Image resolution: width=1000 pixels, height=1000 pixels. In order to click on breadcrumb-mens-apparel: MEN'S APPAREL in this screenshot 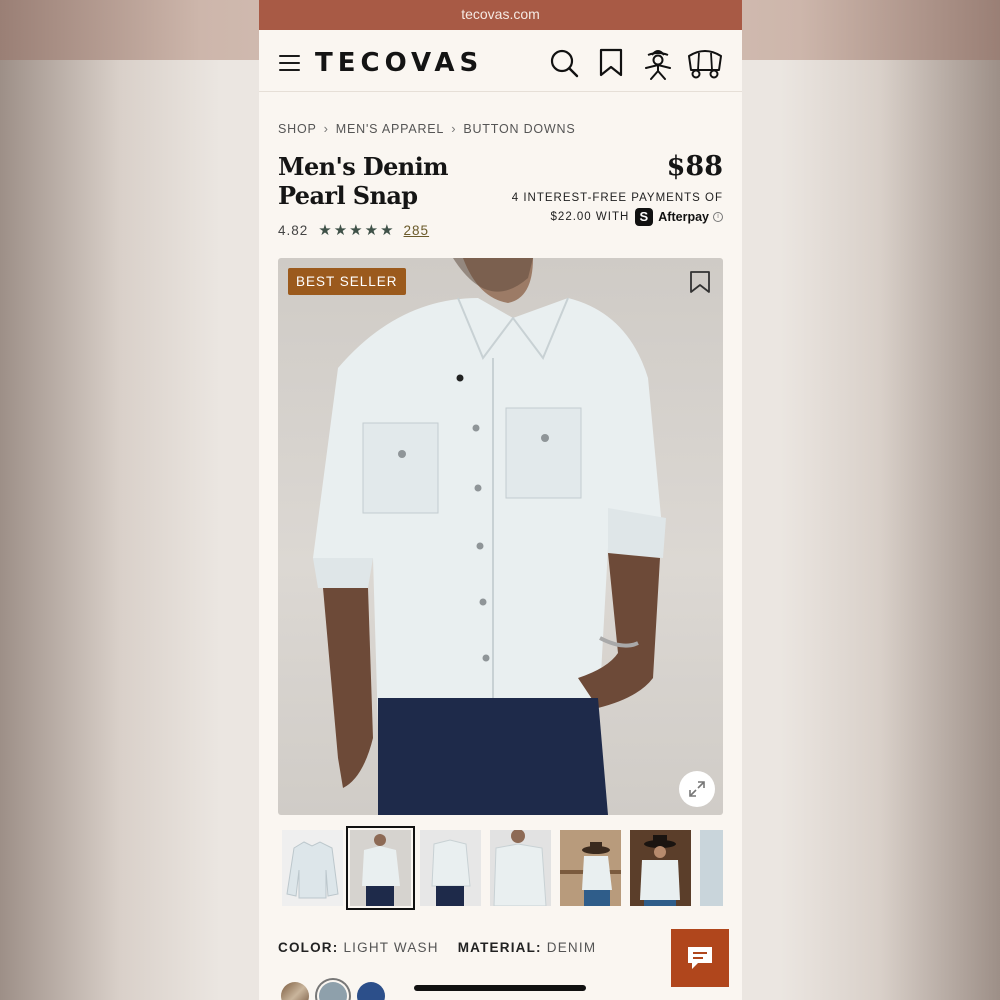, I will do `click(390, 129)`.